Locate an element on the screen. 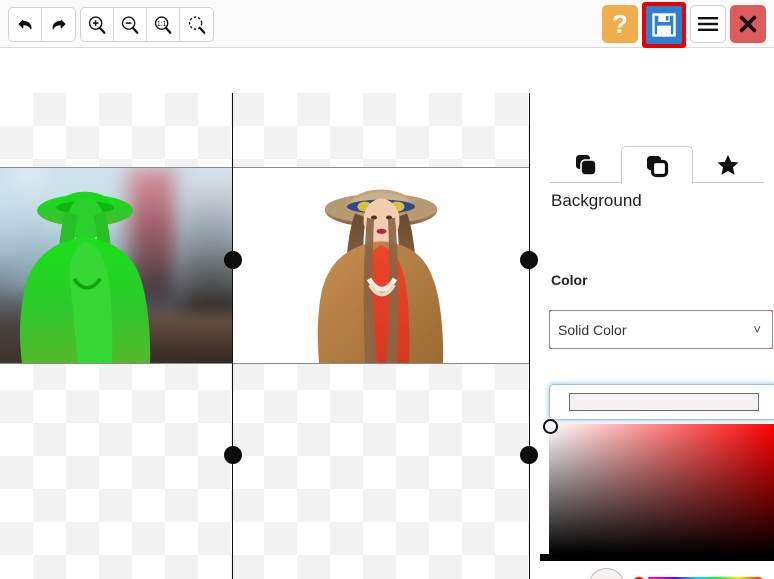 The width and height of the screenshot is (774, 579). redo-icon is located at coordinates (59, 24).